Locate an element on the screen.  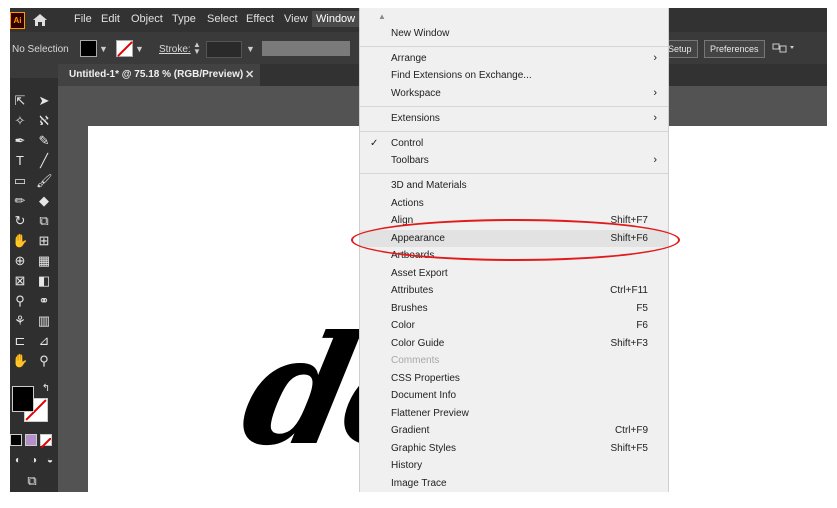
eraser-tool-icon: ◆ is located at coordinates (44, 201).